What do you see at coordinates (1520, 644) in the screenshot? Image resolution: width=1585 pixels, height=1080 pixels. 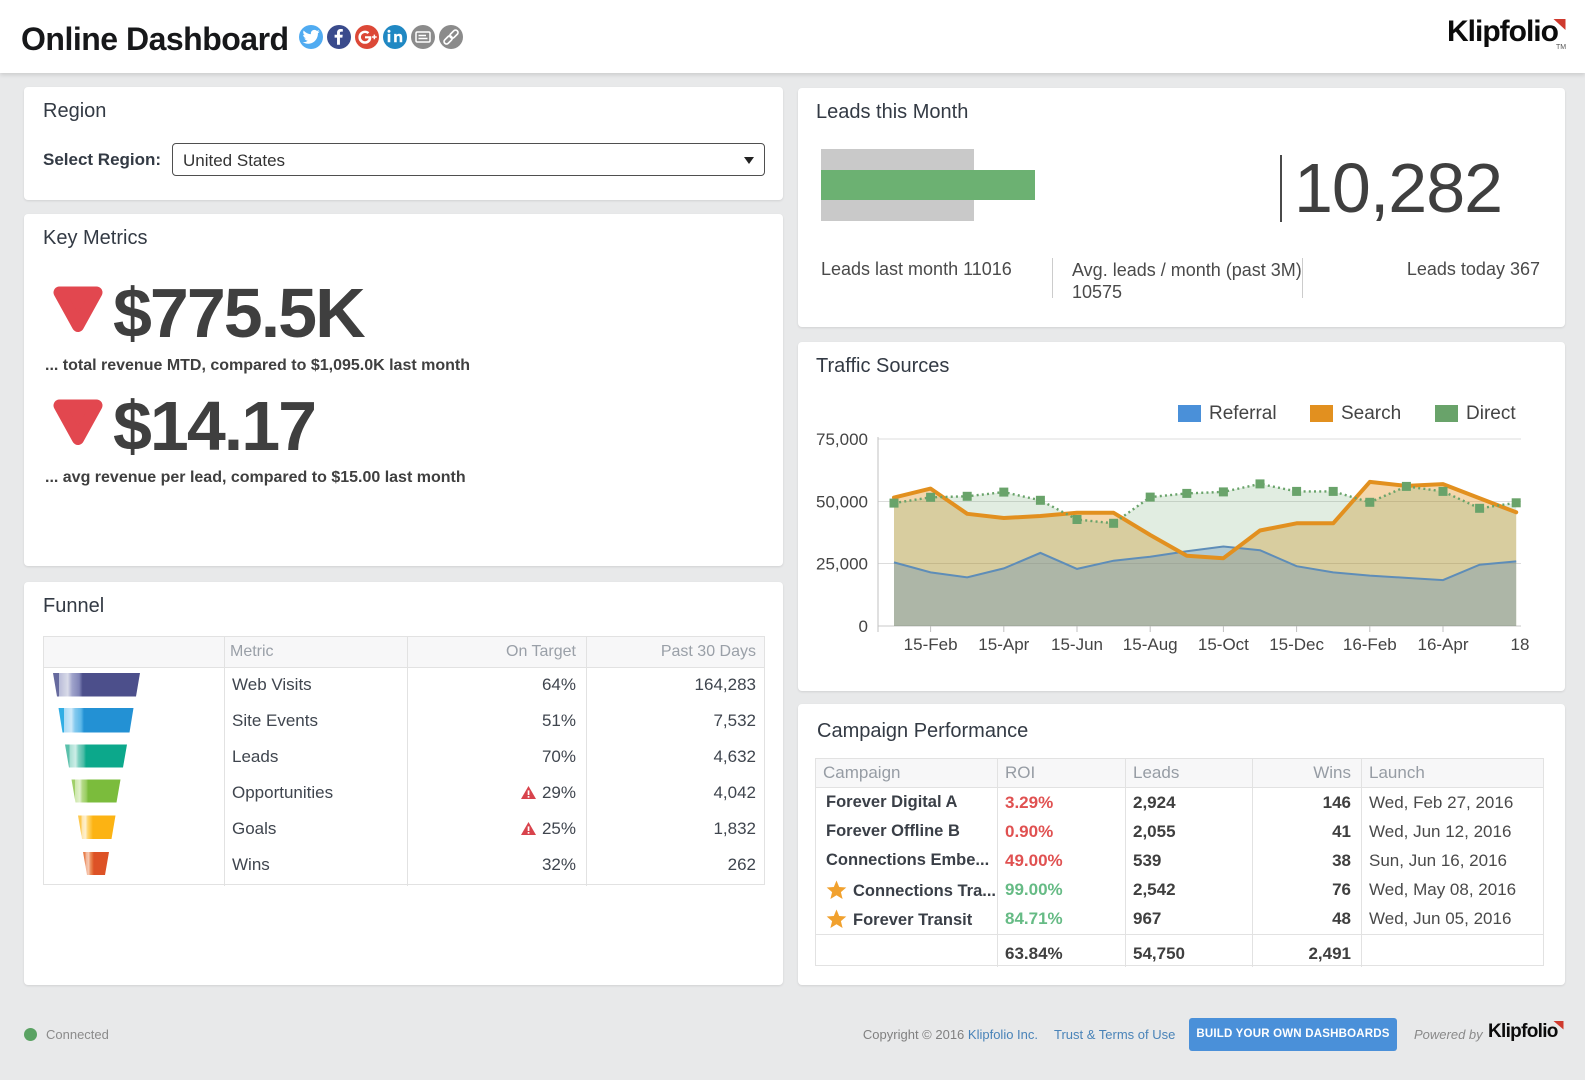 I see `svg-text: 18` at bounding box center [1520, 644].